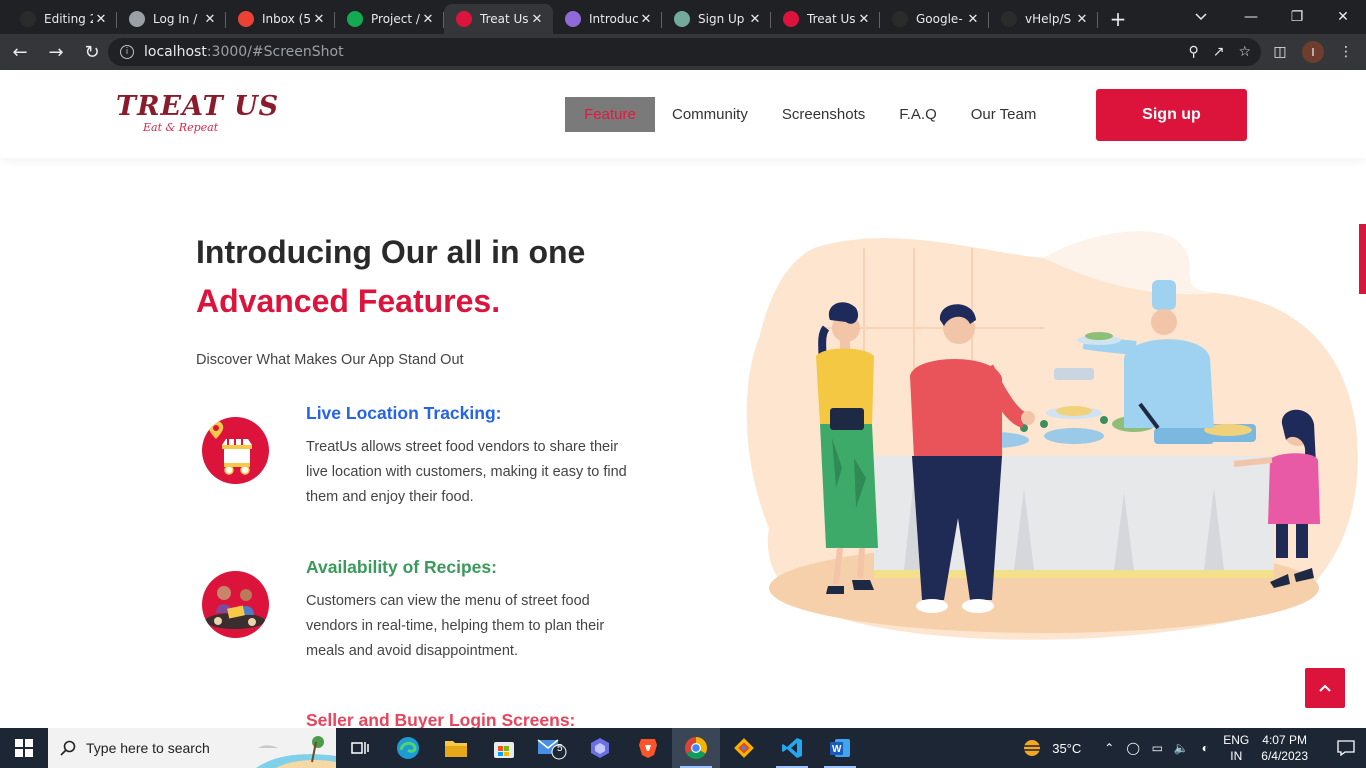 The height and width of the screenshot is (768, 1366). I want to click on food-cart-location-icon, so click(235, 450).